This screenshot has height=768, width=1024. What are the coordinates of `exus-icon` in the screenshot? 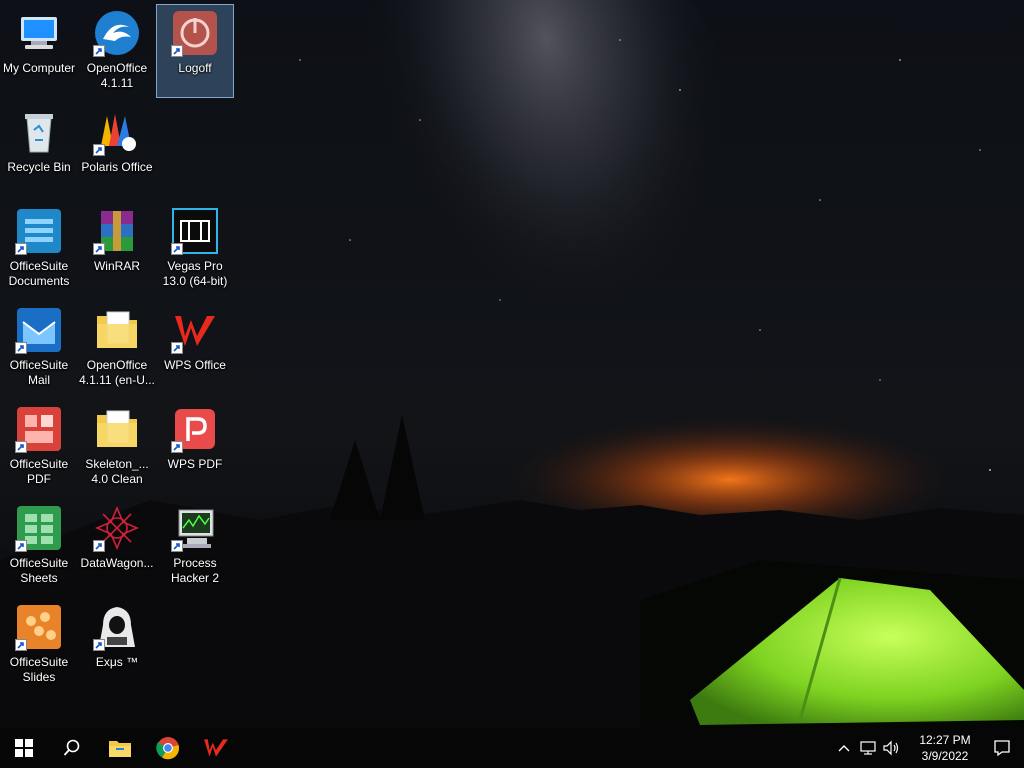 It's located at (117, 627).